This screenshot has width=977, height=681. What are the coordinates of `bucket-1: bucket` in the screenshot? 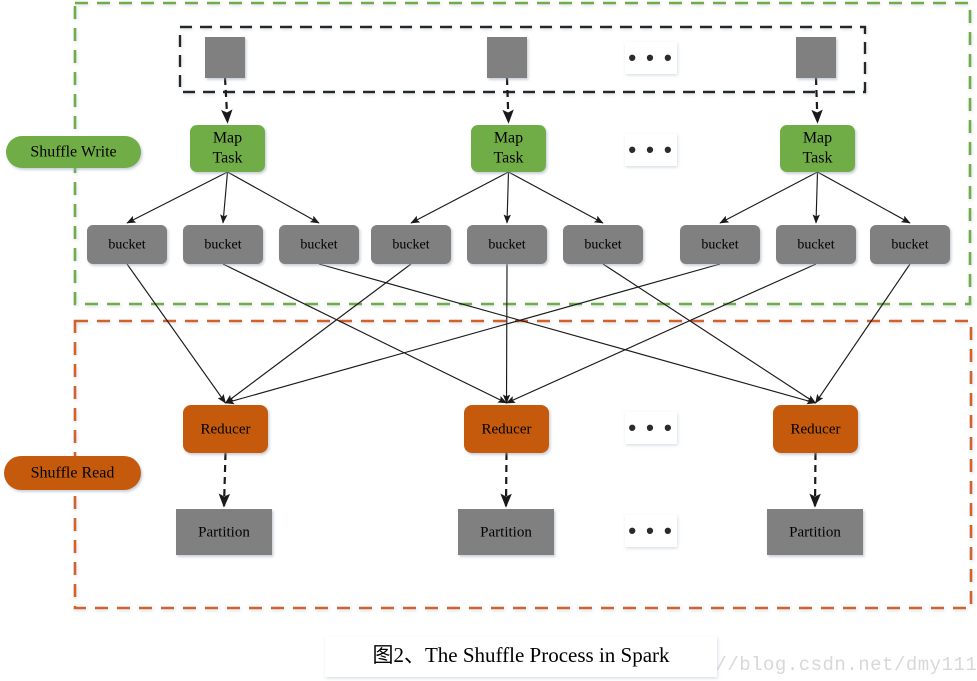 It's located at (127, 244).